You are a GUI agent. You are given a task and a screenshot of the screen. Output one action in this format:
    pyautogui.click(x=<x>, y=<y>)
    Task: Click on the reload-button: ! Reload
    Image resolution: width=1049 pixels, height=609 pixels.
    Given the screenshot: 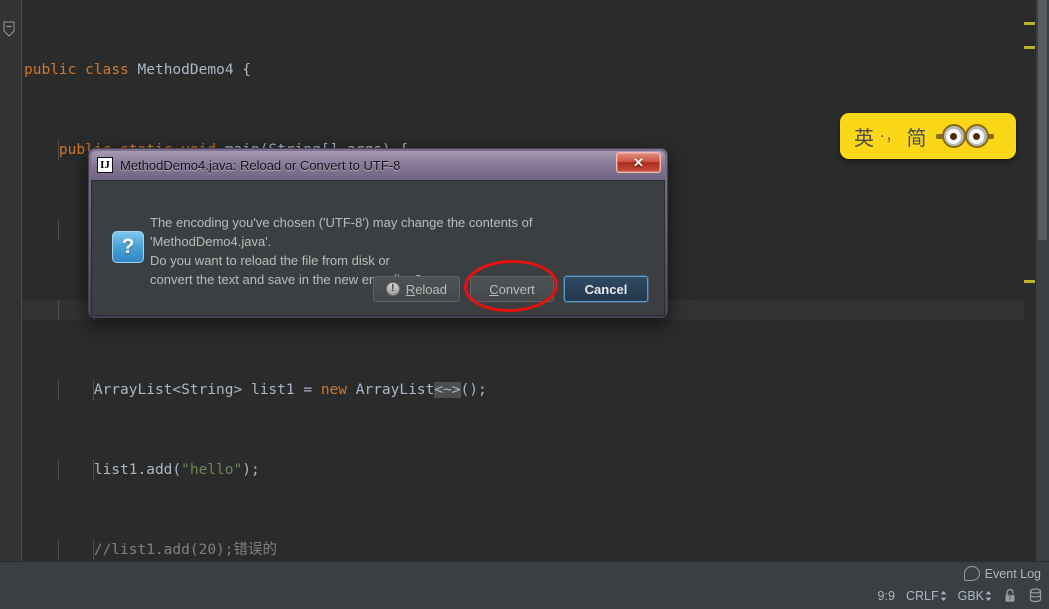 What is the action you would take?
    pyautogui.click(x=416, y=289)
    